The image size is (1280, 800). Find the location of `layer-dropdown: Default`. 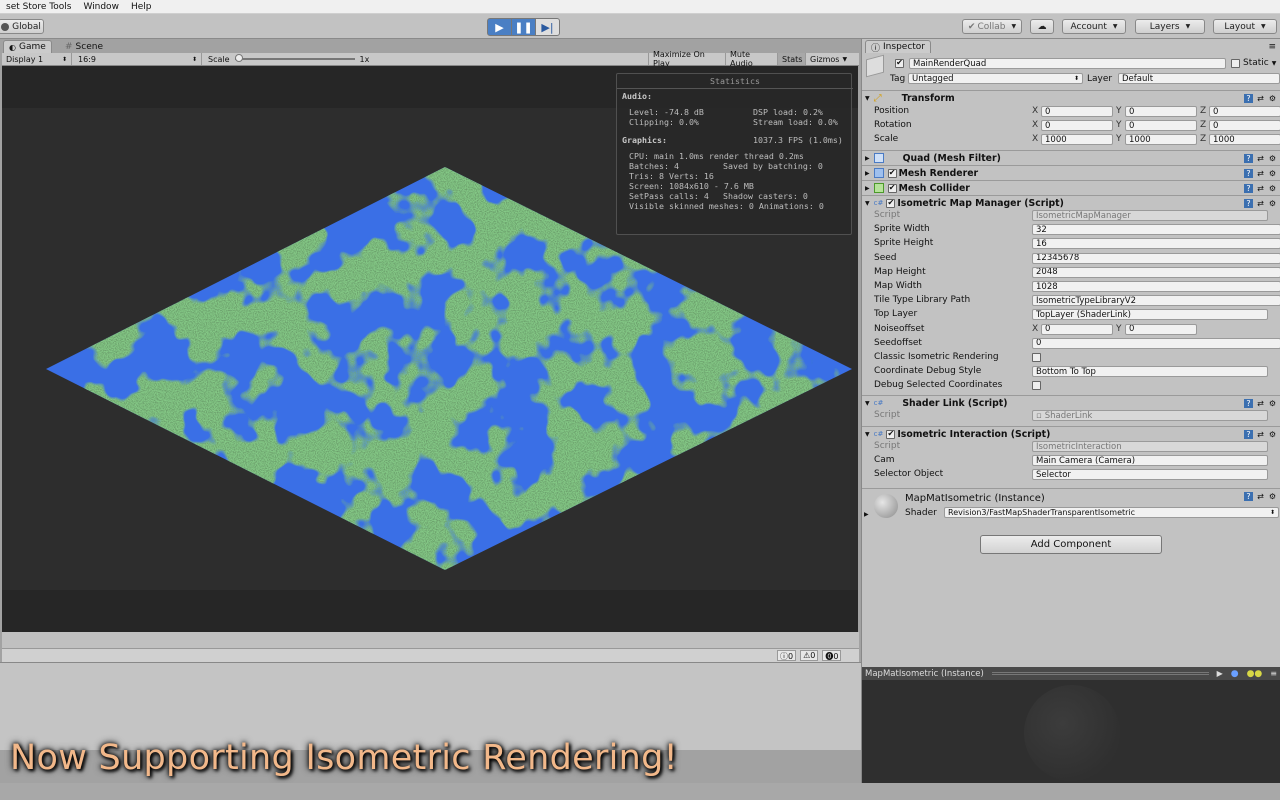

layer-dropdown: Default is located at coordinates (1199, 78).